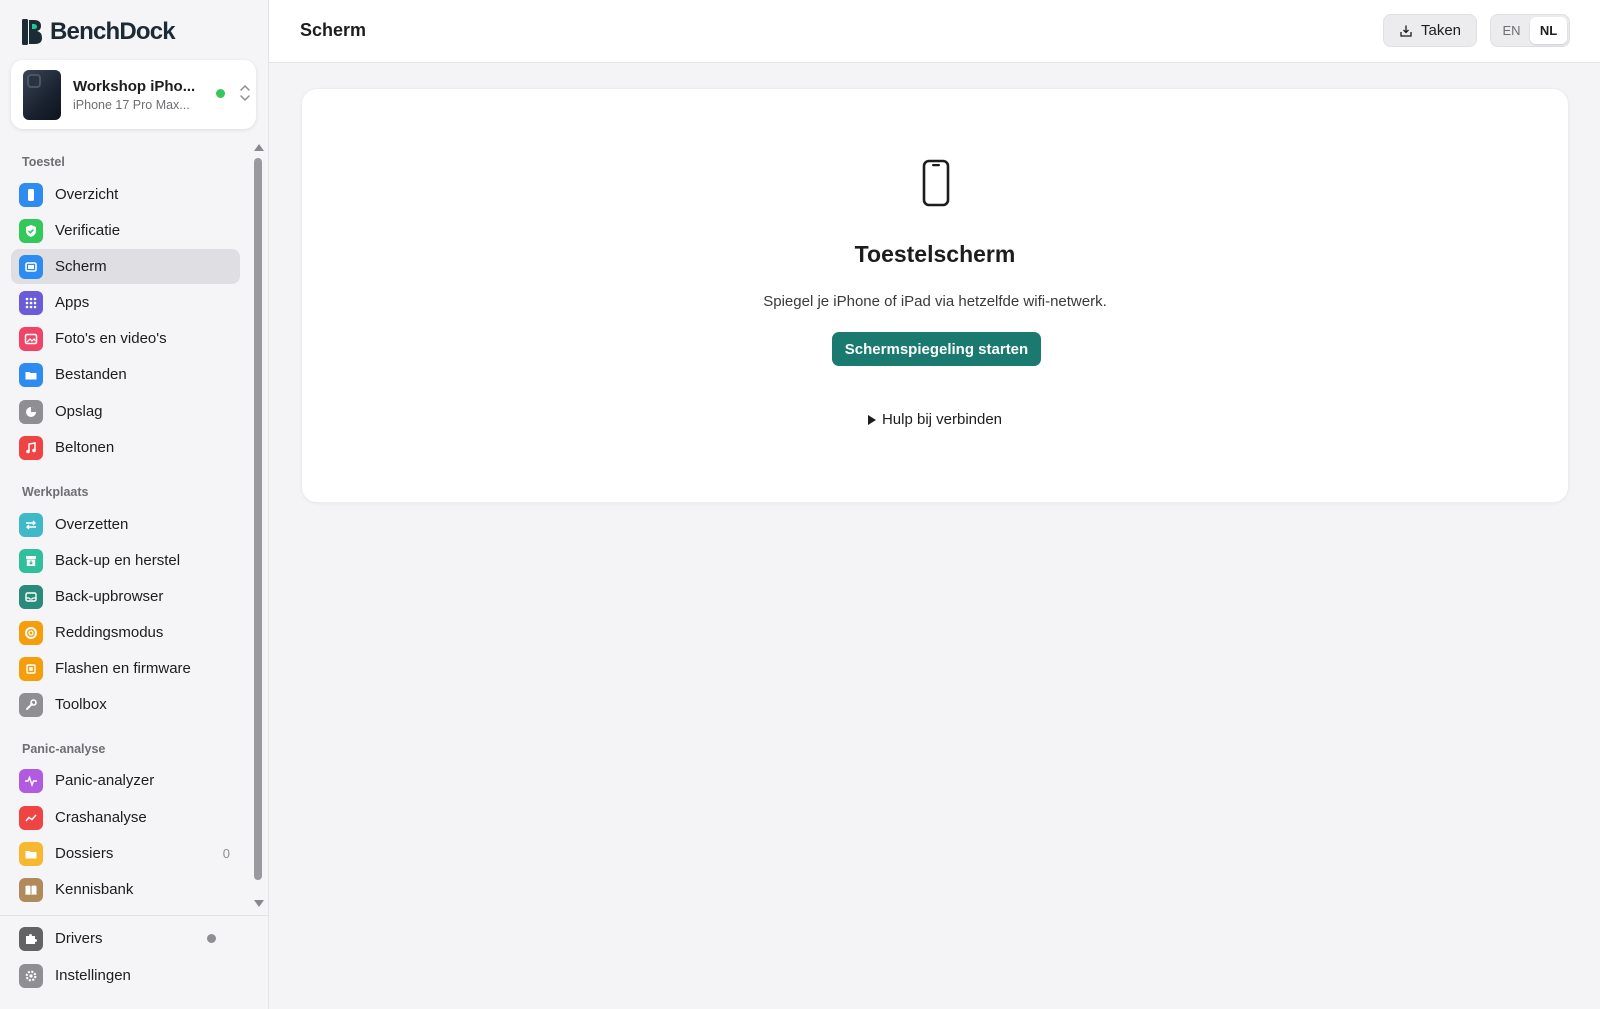 This screenshot has width=1600, height=1009. Describe the element at coordinates (105, 780) in the screenshot. I see `sidebar-item-label: Panic-analyzer` at that location.